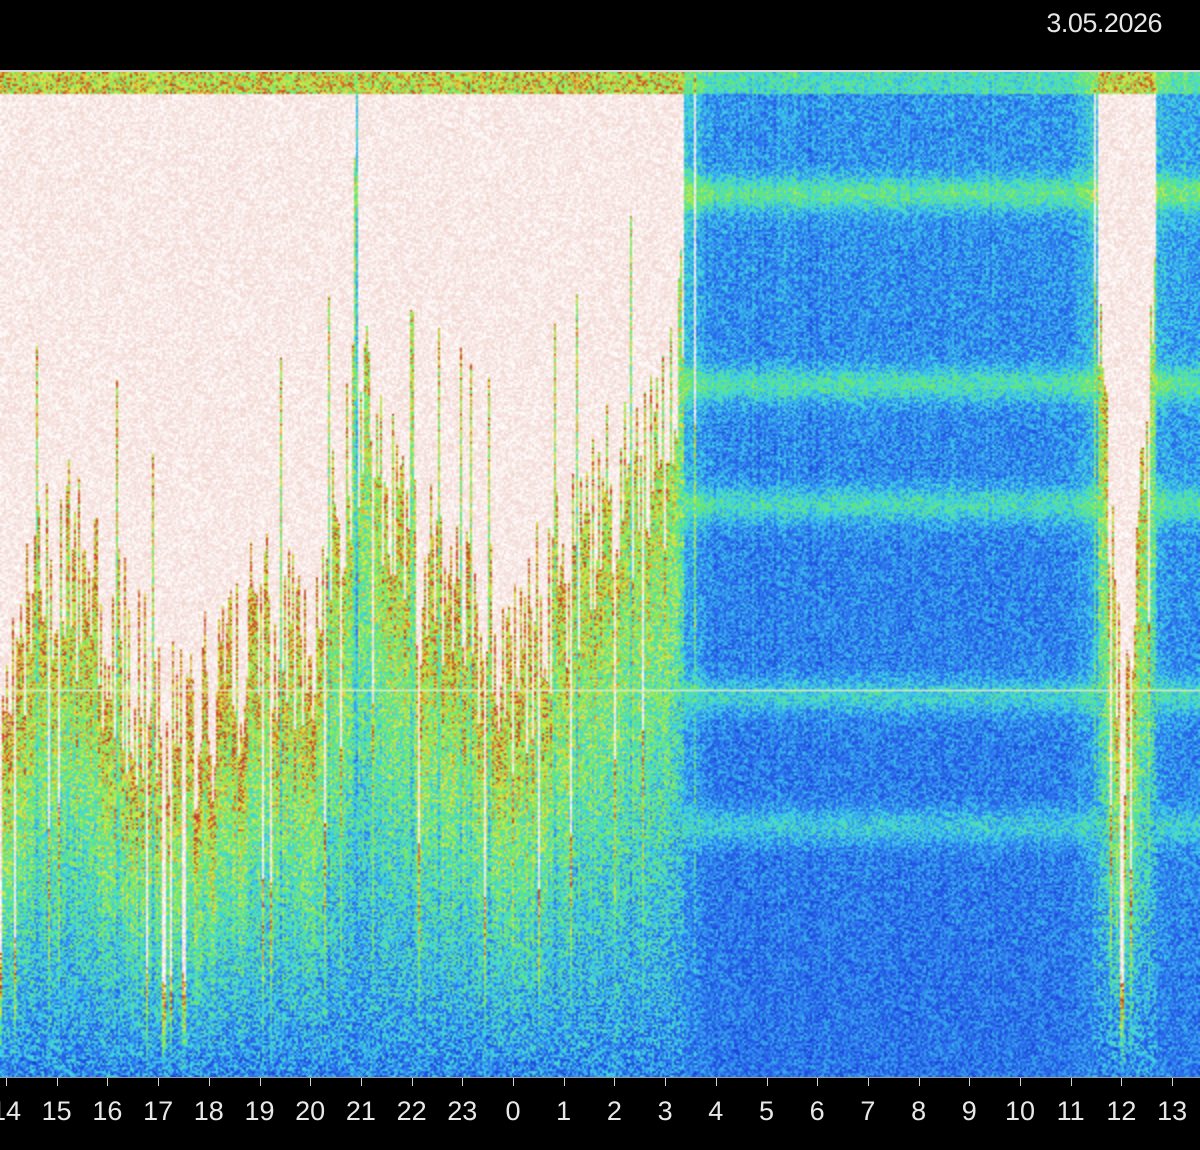 The height and width of the screenshot is (1150, 1200). What do you see at coordinates (1070, 1111) in the screenshot?
I see `x-tick-label: 11` at bounding box center [1070, 1111].